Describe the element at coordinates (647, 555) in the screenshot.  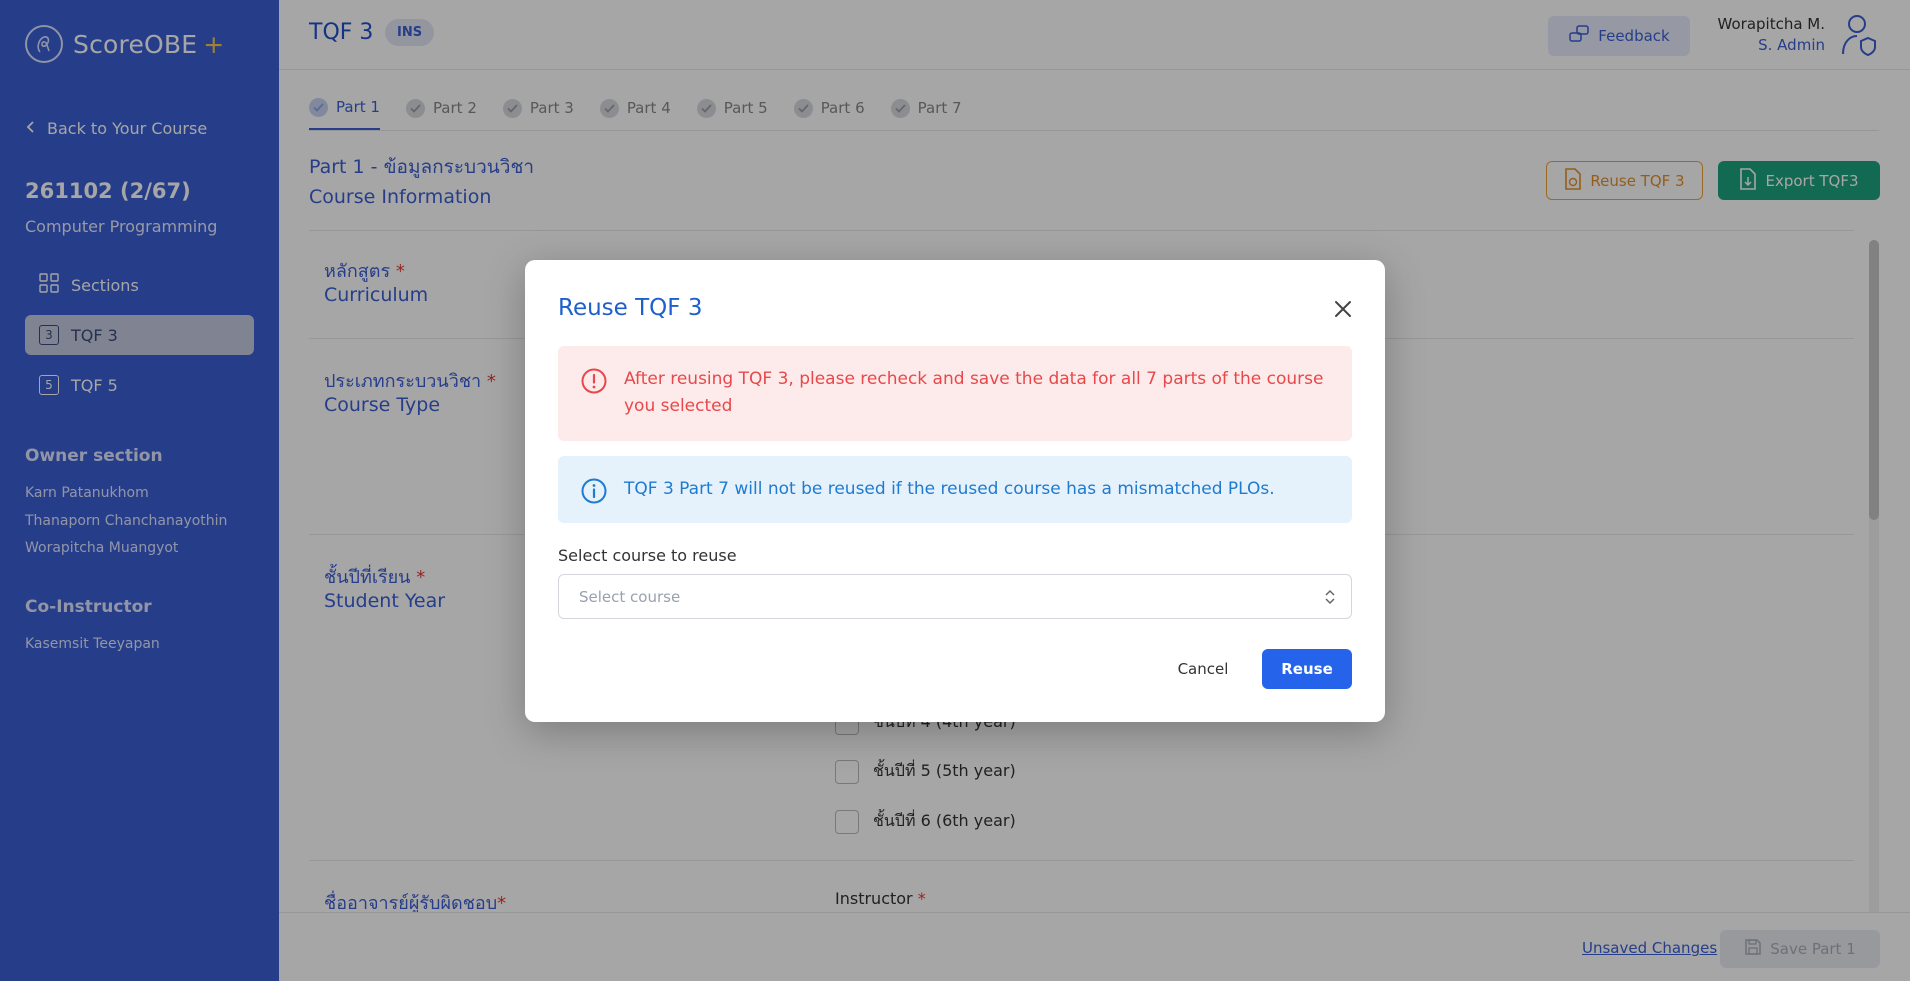
I see `select-course-label: Select course to reuse` at that location.